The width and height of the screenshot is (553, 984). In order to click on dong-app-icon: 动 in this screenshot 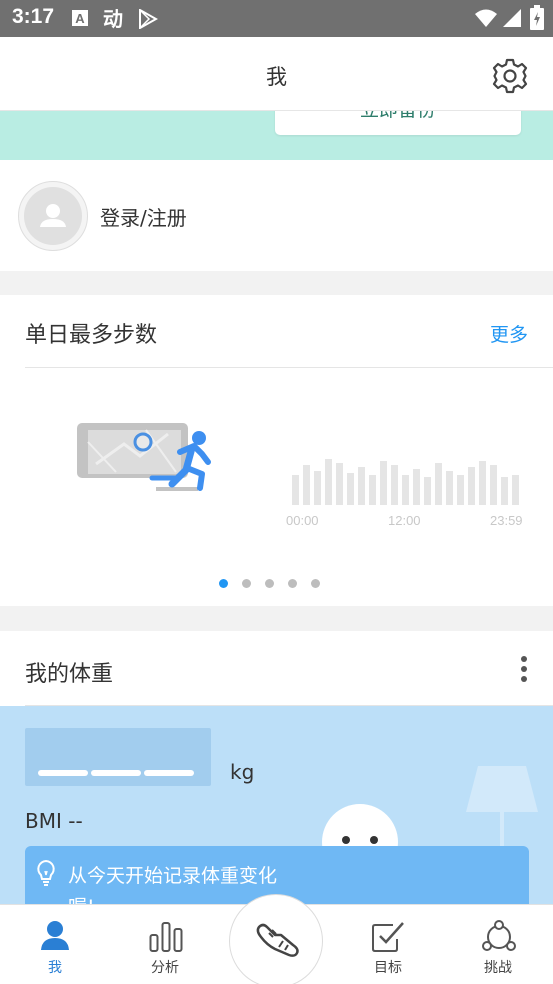, I will do `click(113, 20)`.